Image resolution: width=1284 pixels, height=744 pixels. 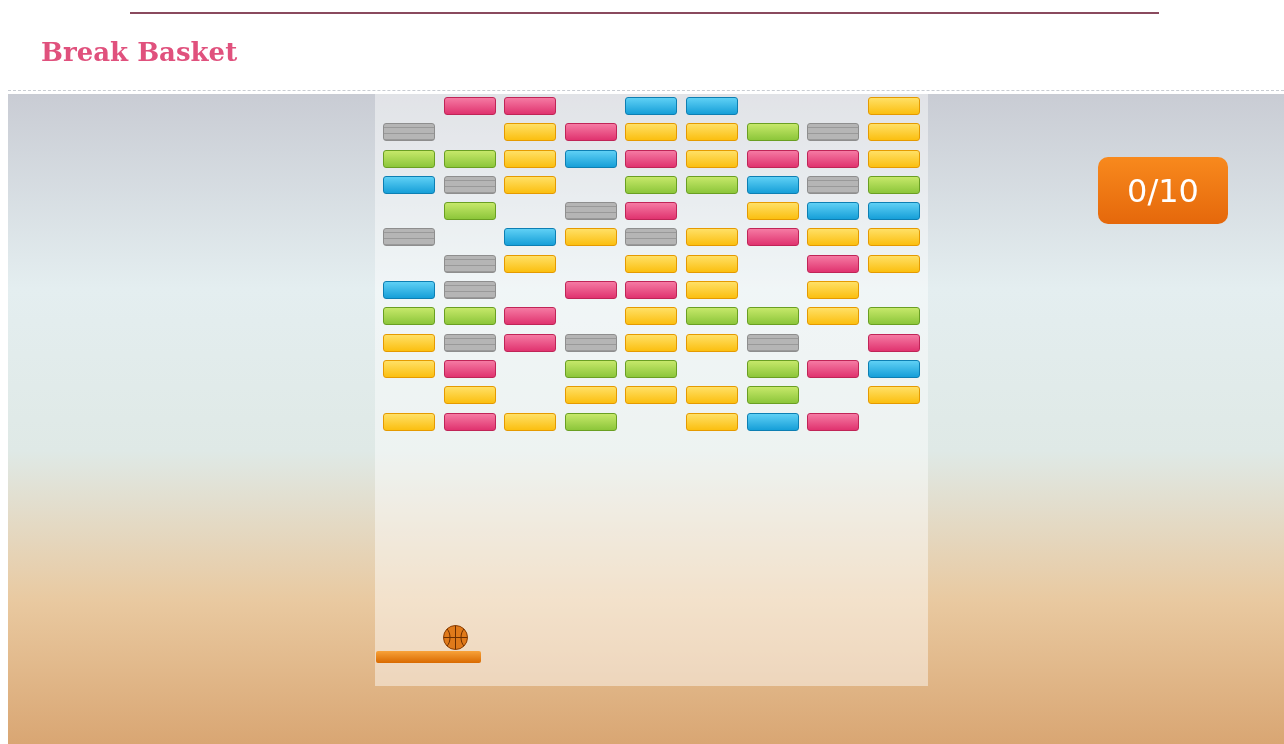 I want to click on basketball-icon, so click(x=455, y=637).